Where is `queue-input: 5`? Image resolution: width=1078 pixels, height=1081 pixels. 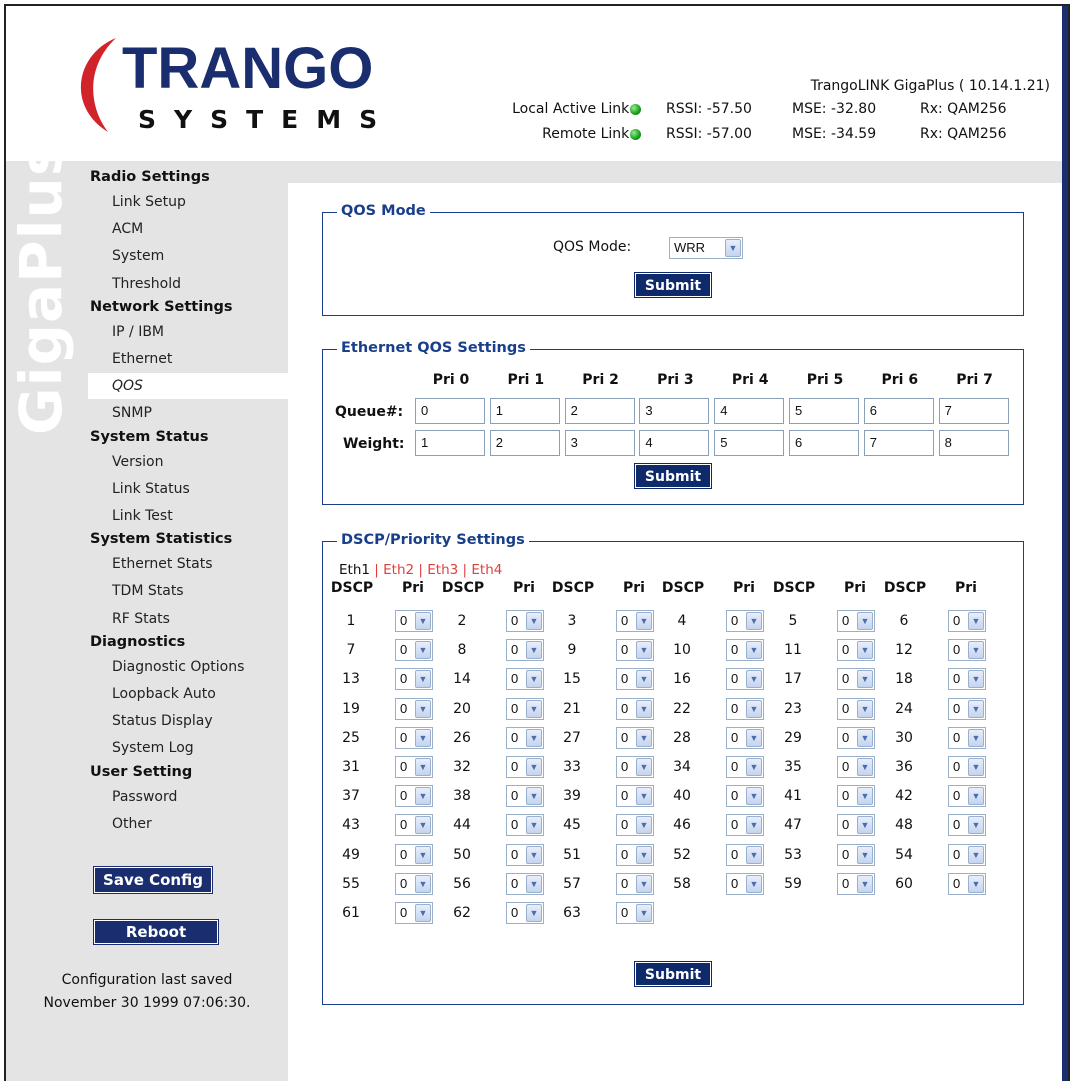 queue-input: 5 is located at coordinates (824, 411).